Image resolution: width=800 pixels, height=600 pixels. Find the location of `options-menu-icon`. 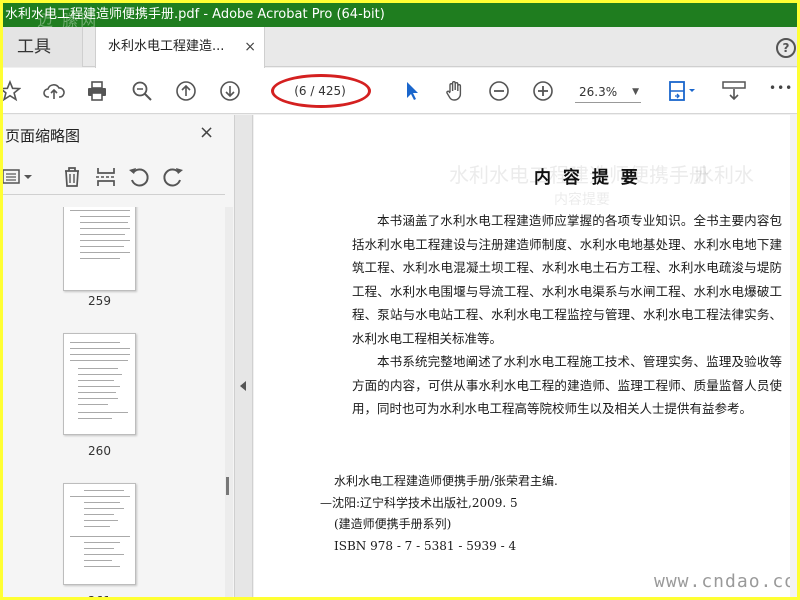

options-menu-icon is located at coordinates (19, 177).